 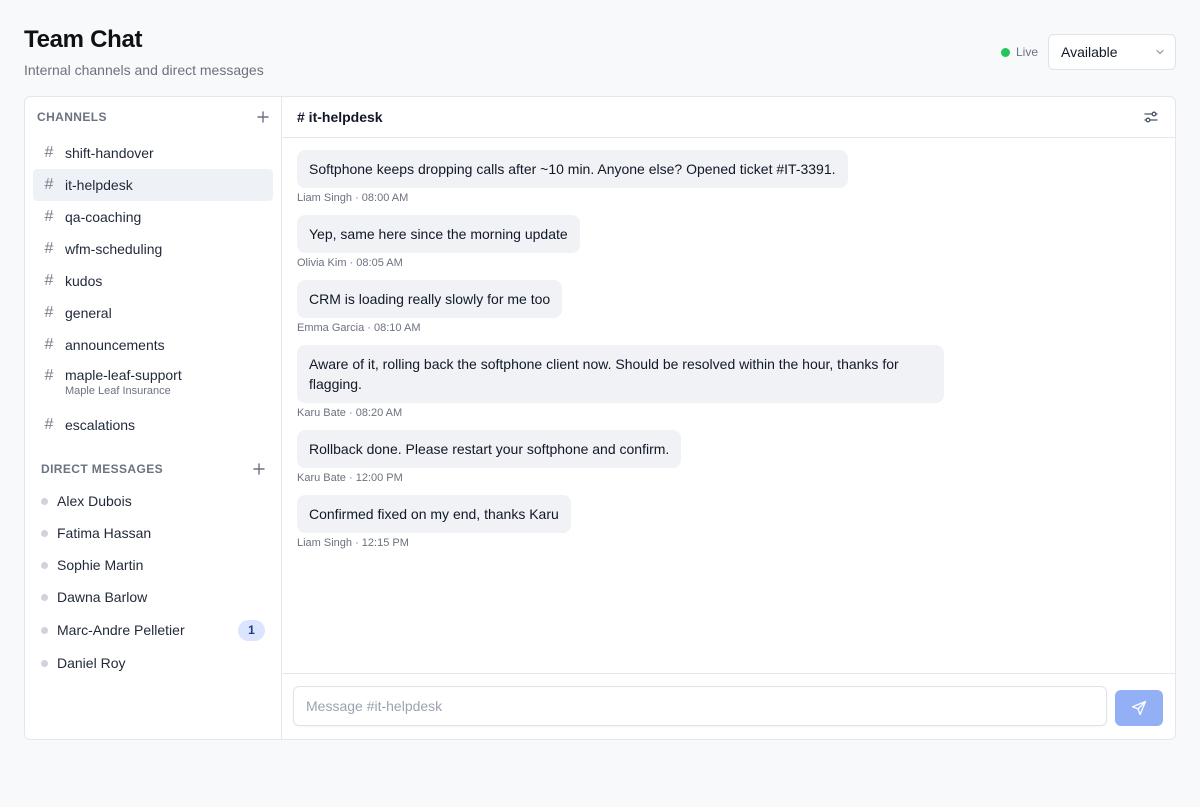 What do you see at coordinates (350, 478) in the screenshot?
I see `message-meta: Karu Bate · 12:00 PM` at bounding box center [350, 478].